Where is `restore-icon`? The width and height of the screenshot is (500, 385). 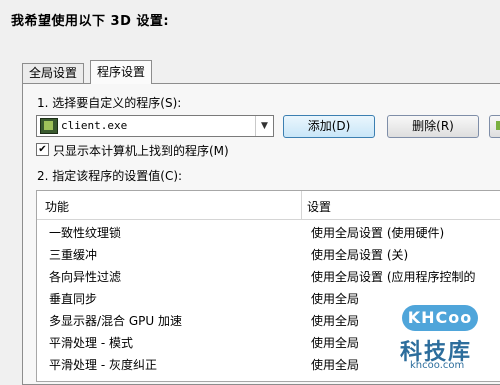
restore-icon is located at coordinates (498, 125).